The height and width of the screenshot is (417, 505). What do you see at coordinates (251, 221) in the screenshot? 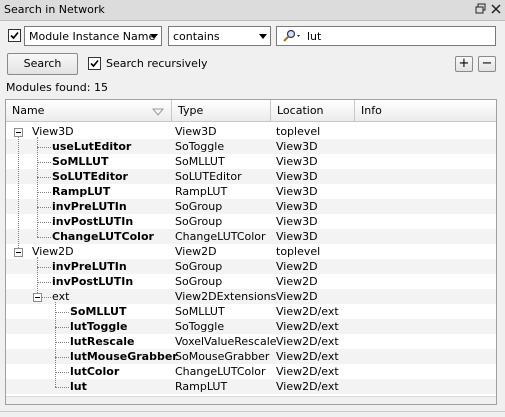
I see `table-row: invPostLUTIn SoGroup View3D` at bounding box center [251, 221].